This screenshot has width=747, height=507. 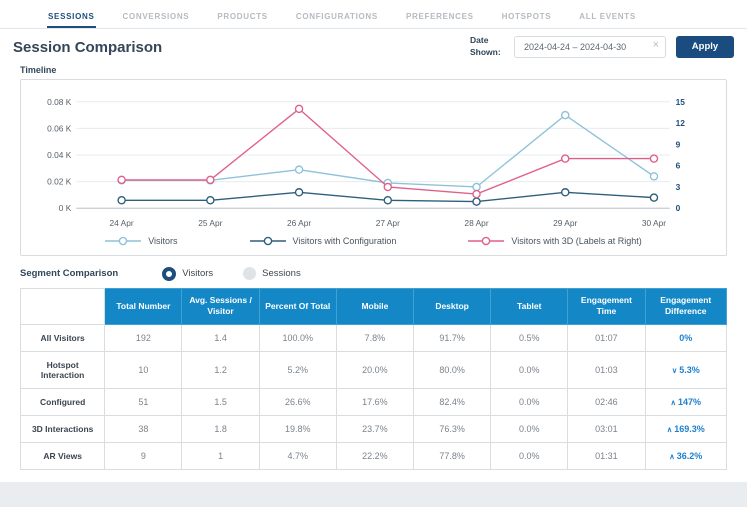 I want to click on tab-configurations: CONFIGURATIONS, so click(x=337, y=15).